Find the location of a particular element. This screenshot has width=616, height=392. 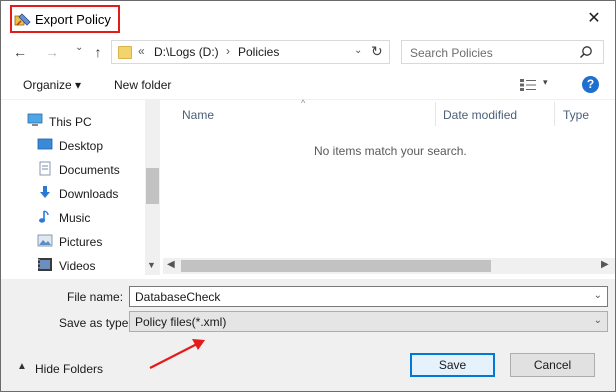

file-name-field: DatabaseCheck ⌄ is located at coordinates (368, 296).